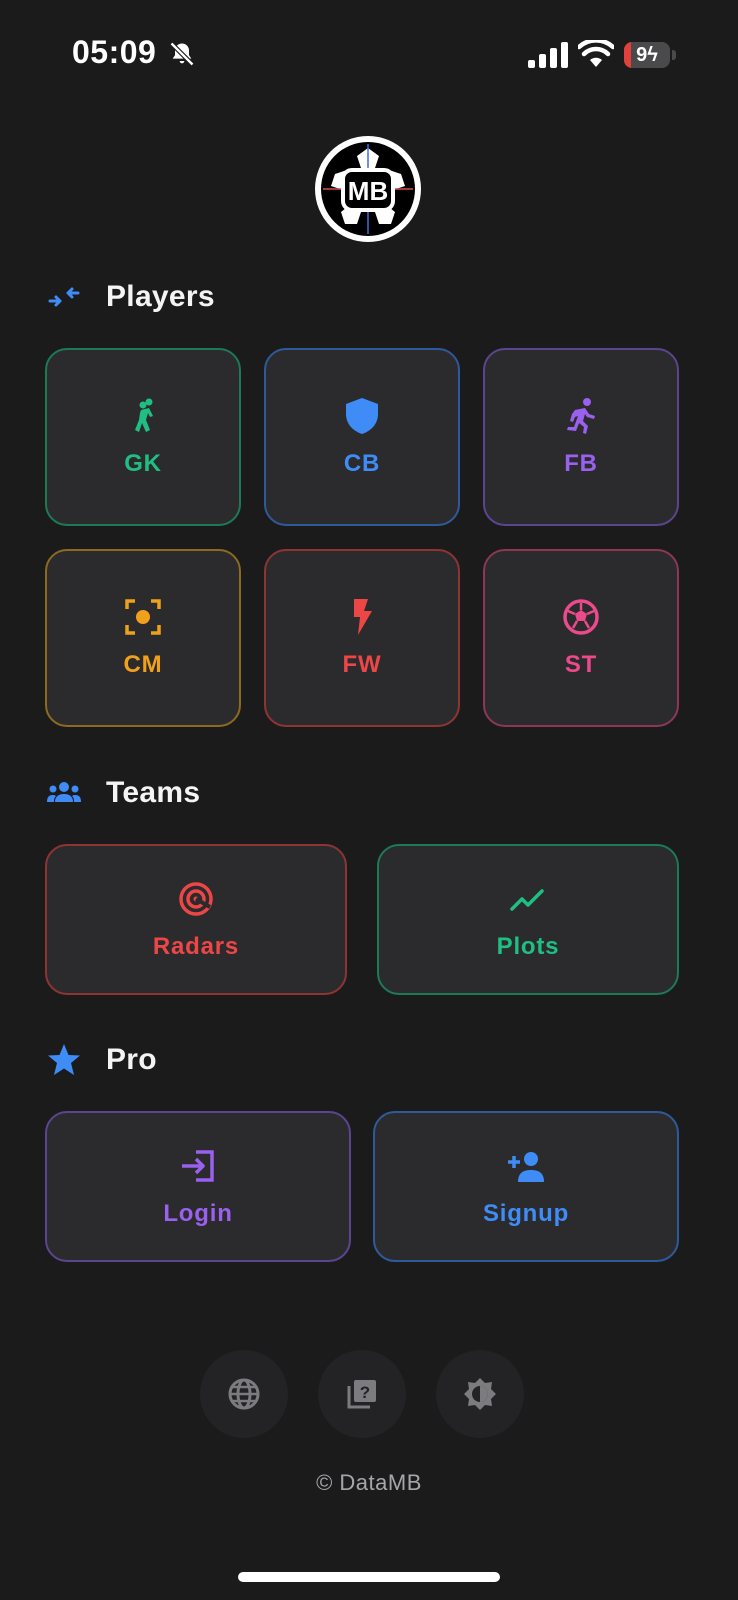  I want to click on teams-card-plots: Plots, so click(528, 919).